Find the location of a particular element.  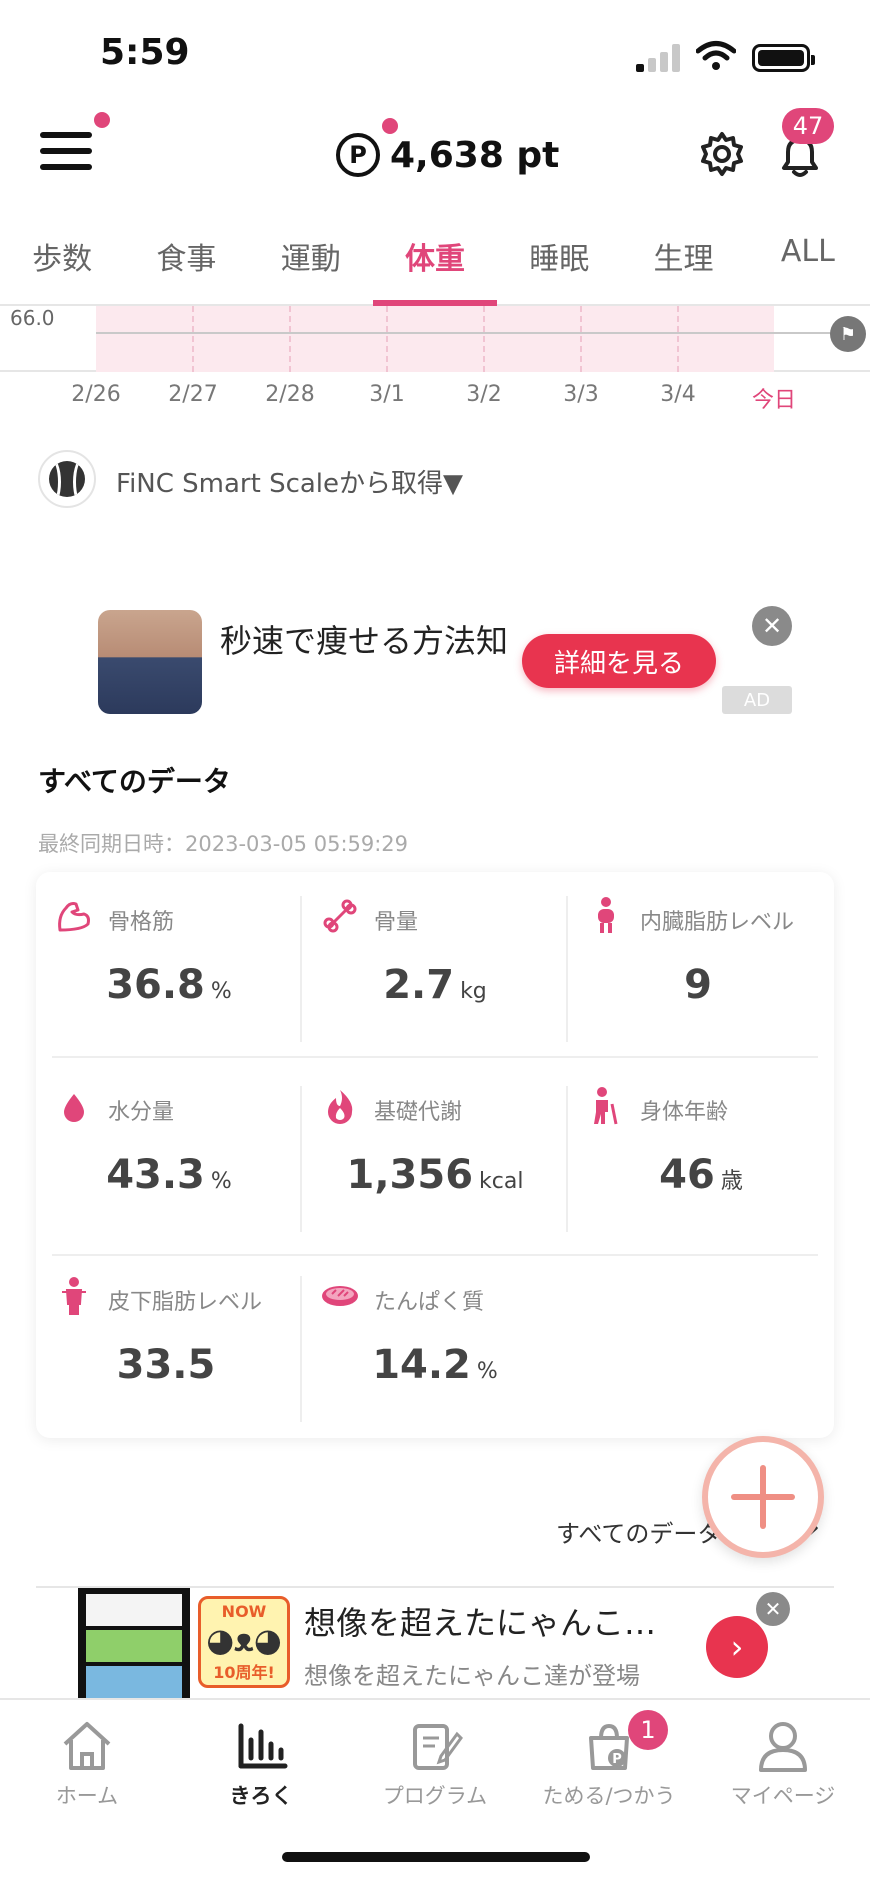

metric-basal-metabolism: 基礎代謝 1,356 kcal is located at coordinates (435, 1157).